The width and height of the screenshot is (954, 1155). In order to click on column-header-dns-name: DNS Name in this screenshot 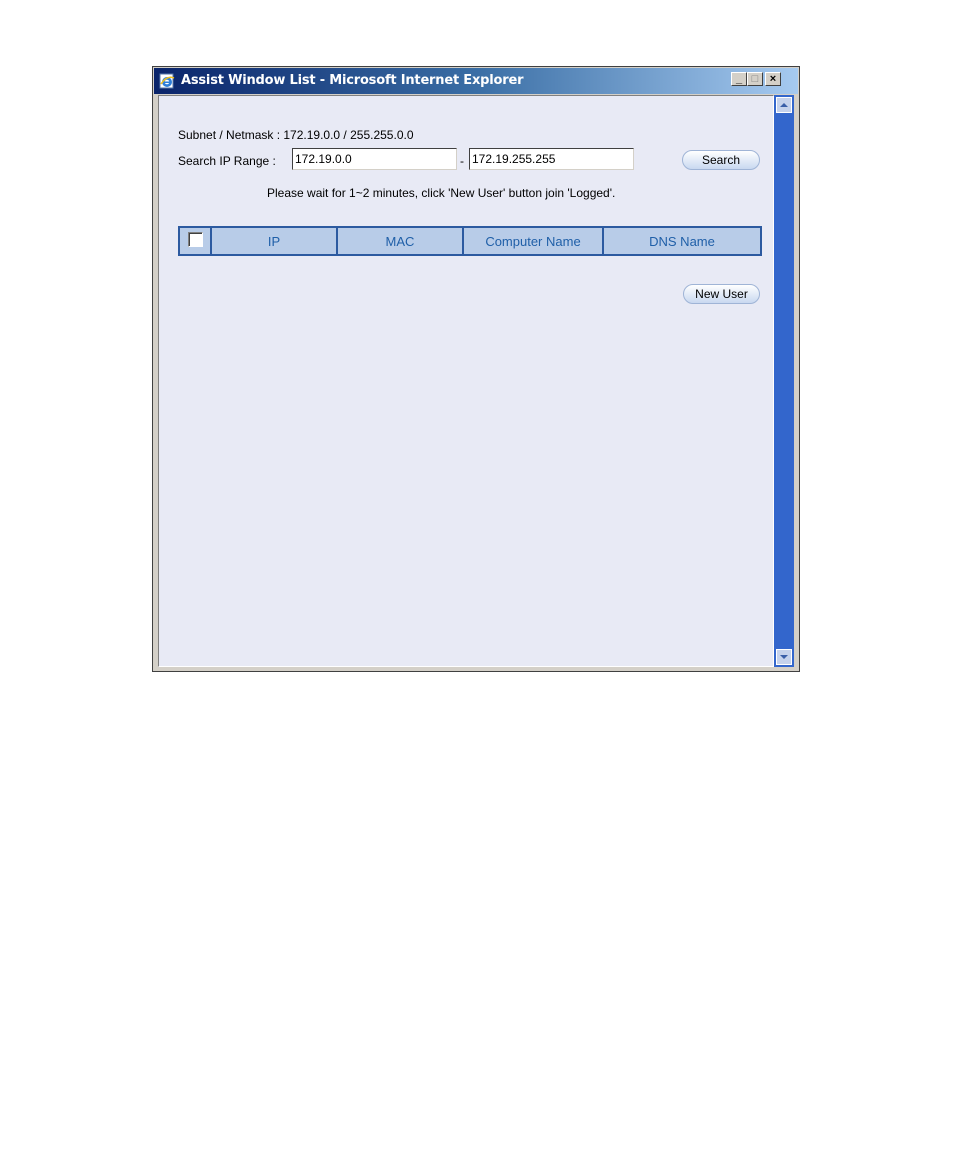, I will do `click(682, 241)`.